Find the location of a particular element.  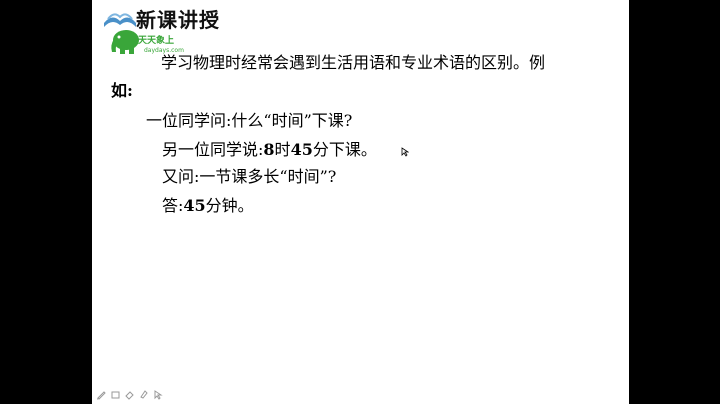

slide-title: 新课讲授 is located at coordinates (178, 20).